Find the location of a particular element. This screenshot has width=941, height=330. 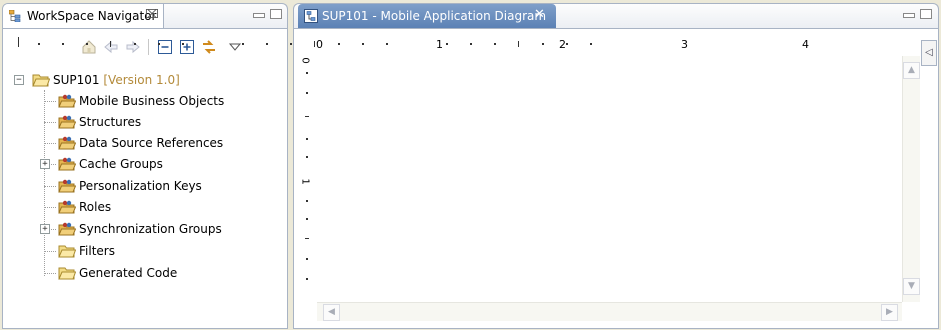

vertical-scrollbar: ▲ ▼ is located at coordinates (911, 179).